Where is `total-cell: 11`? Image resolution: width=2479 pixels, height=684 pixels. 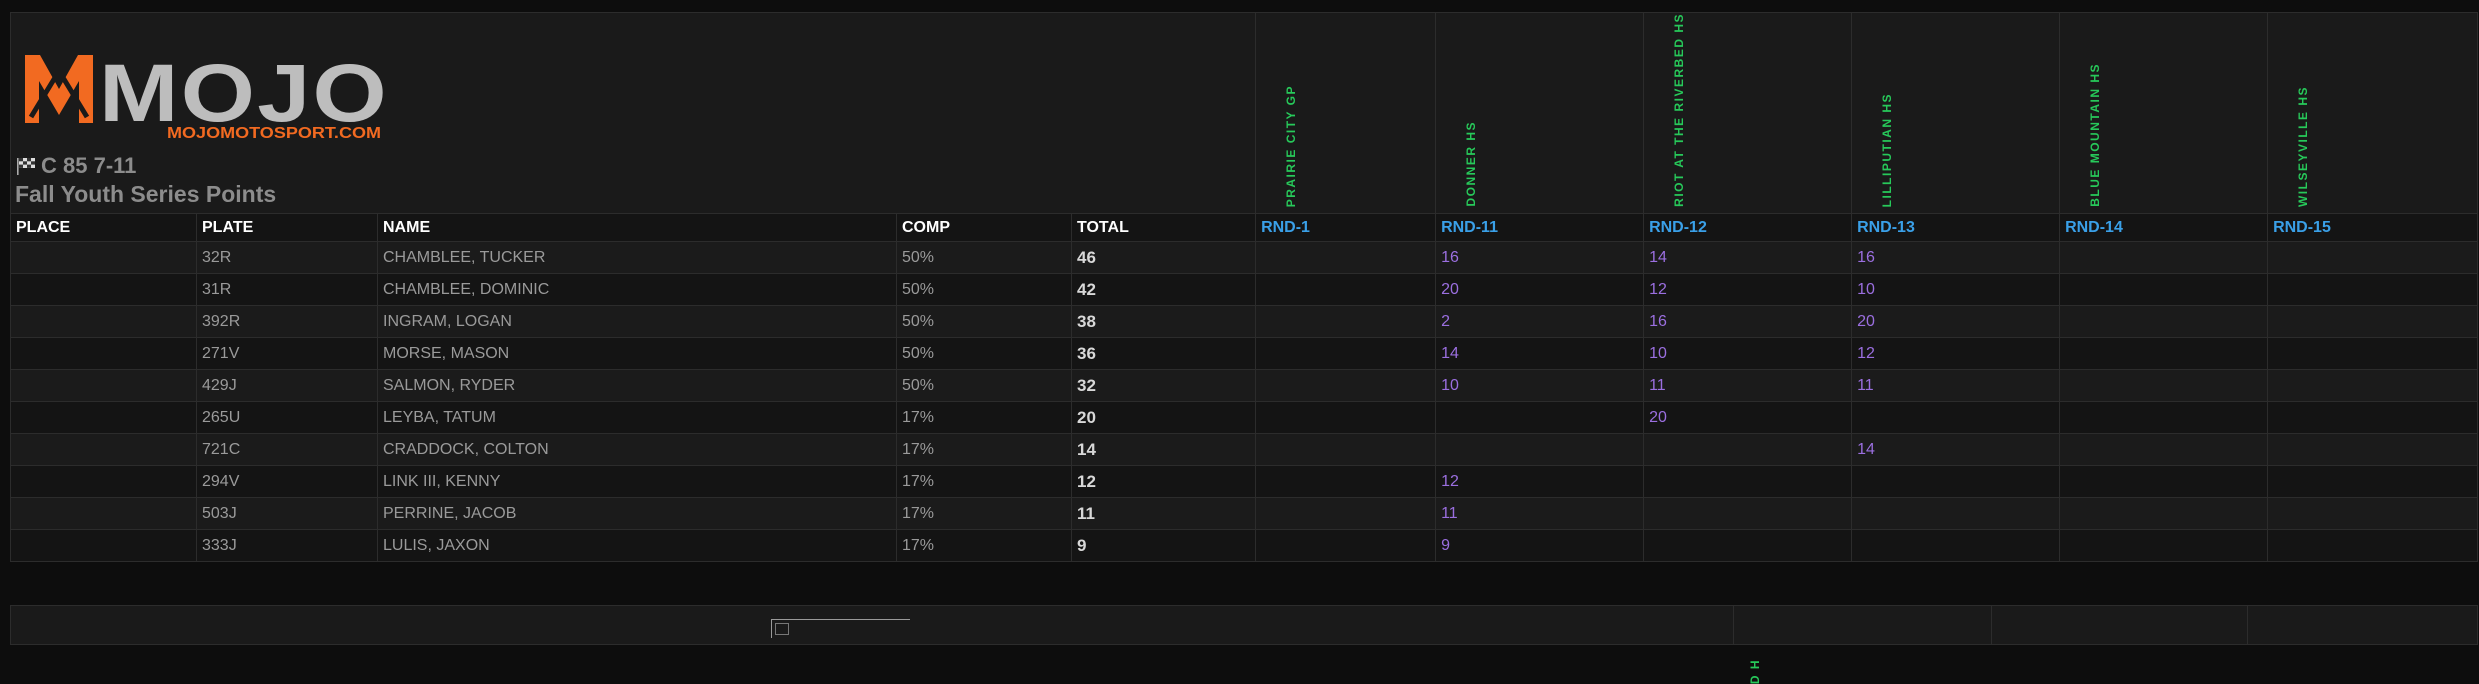
total-cell: 11 is located at coordinates (1163, 513).